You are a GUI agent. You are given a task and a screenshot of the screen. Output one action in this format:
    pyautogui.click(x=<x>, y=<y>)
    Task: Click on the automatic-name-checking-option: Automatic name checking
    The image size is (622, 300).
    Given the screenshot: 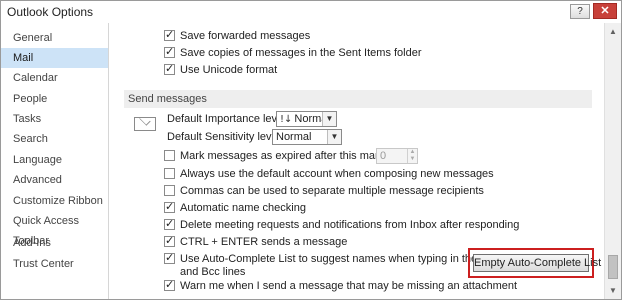 What is the action you would take?
    pyautogui.click(x=235, y=208)
    